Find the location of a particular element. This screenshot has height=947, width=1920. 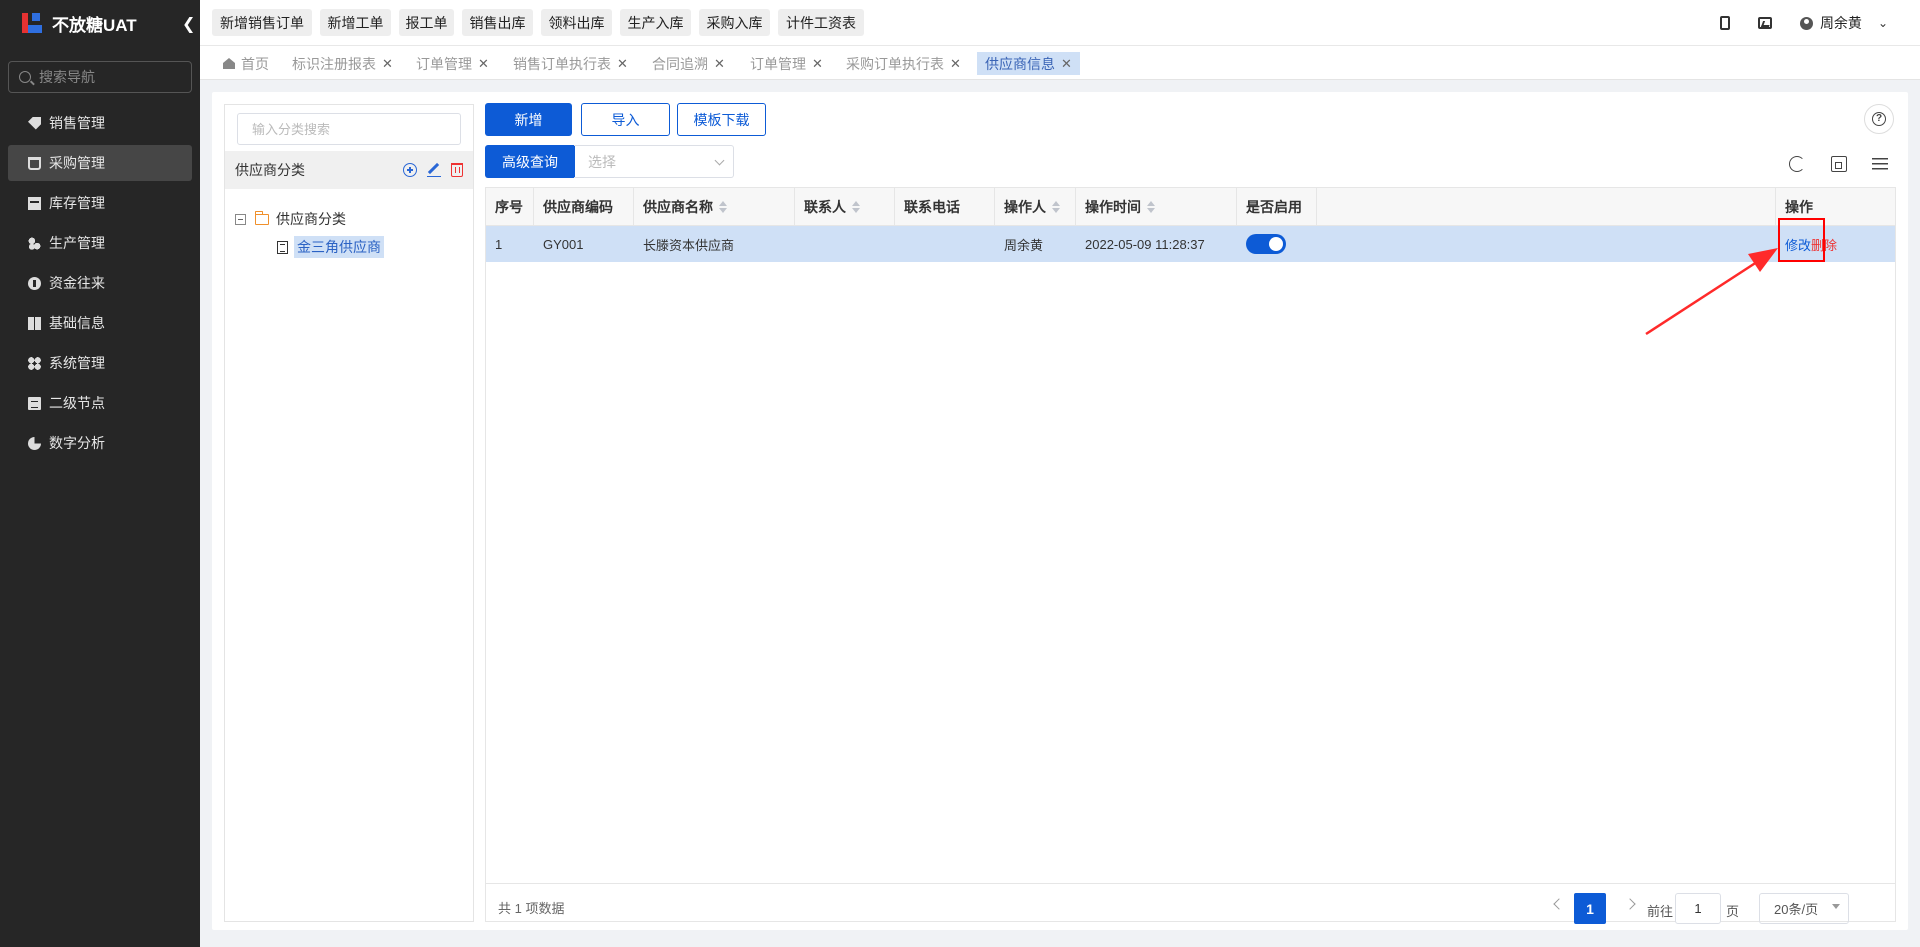

column-header: 是否启用 is located at coordinates (1277, 207).